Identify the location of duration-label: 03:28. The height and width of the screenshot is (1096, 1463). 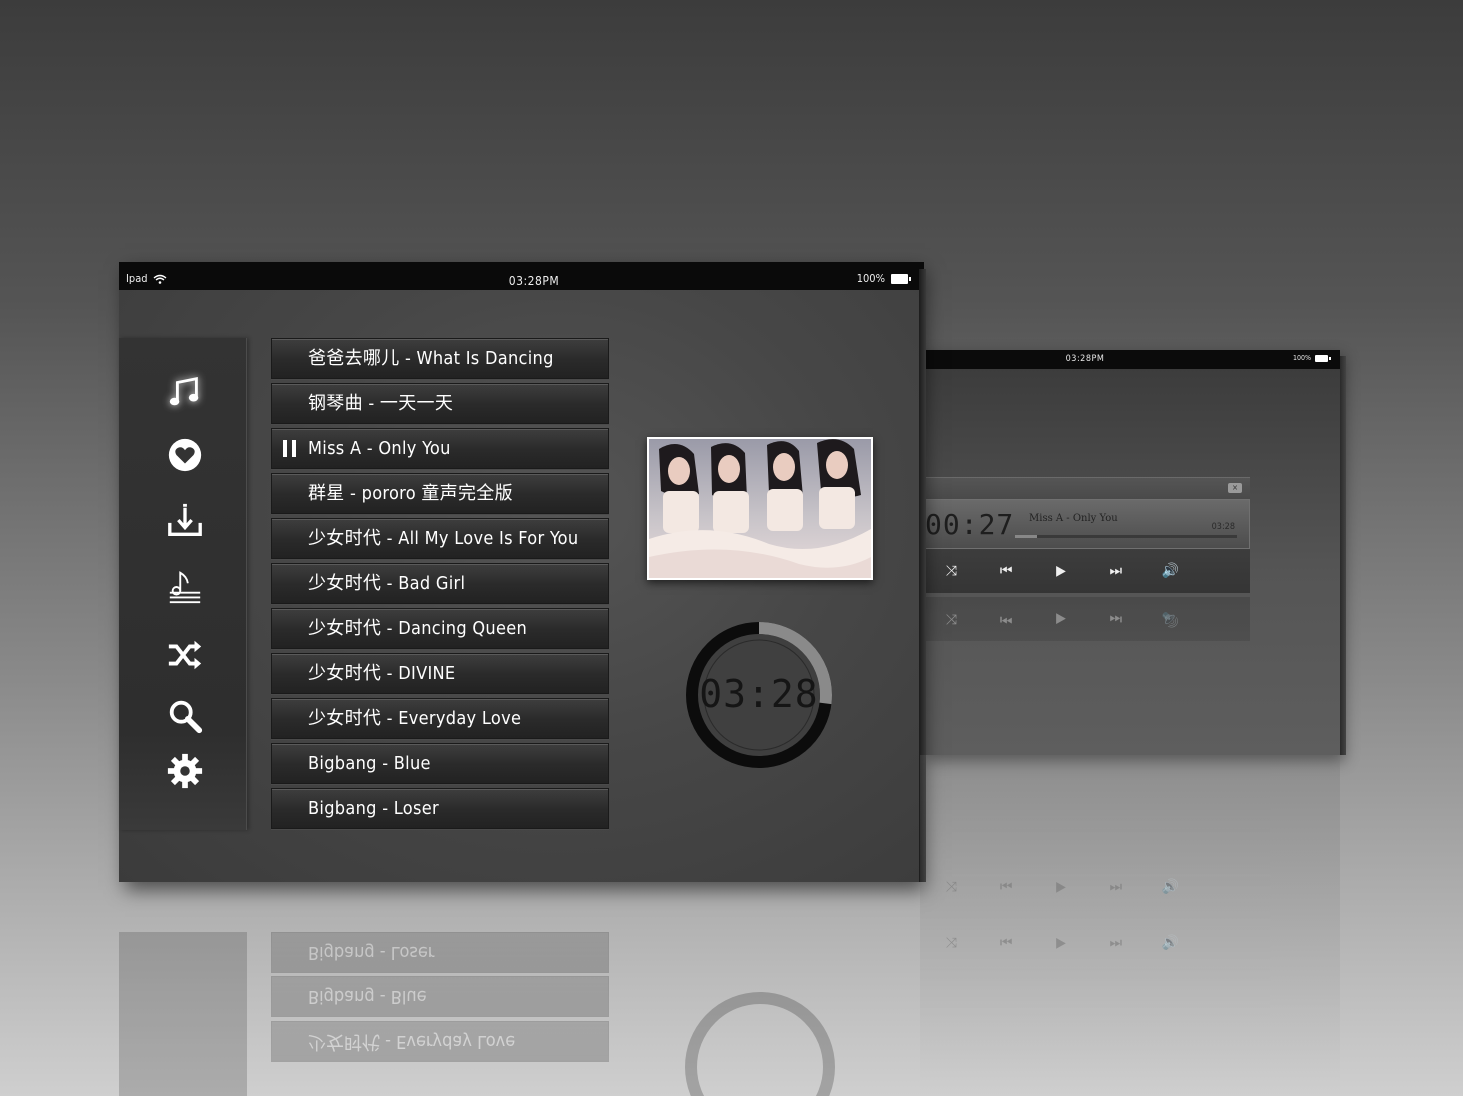
(1223, 527).